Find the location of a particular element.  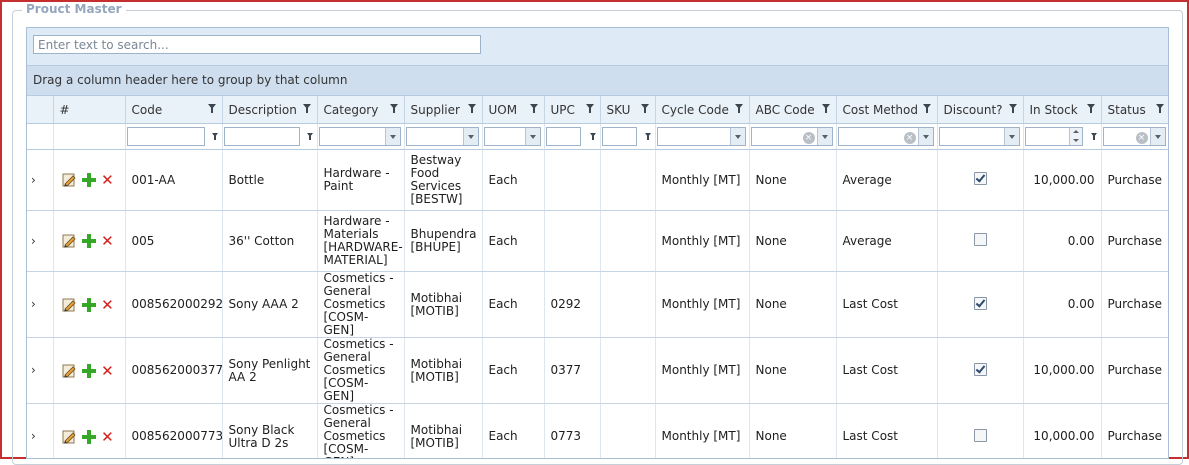

cell-upc is located at coordinates (572, 180).